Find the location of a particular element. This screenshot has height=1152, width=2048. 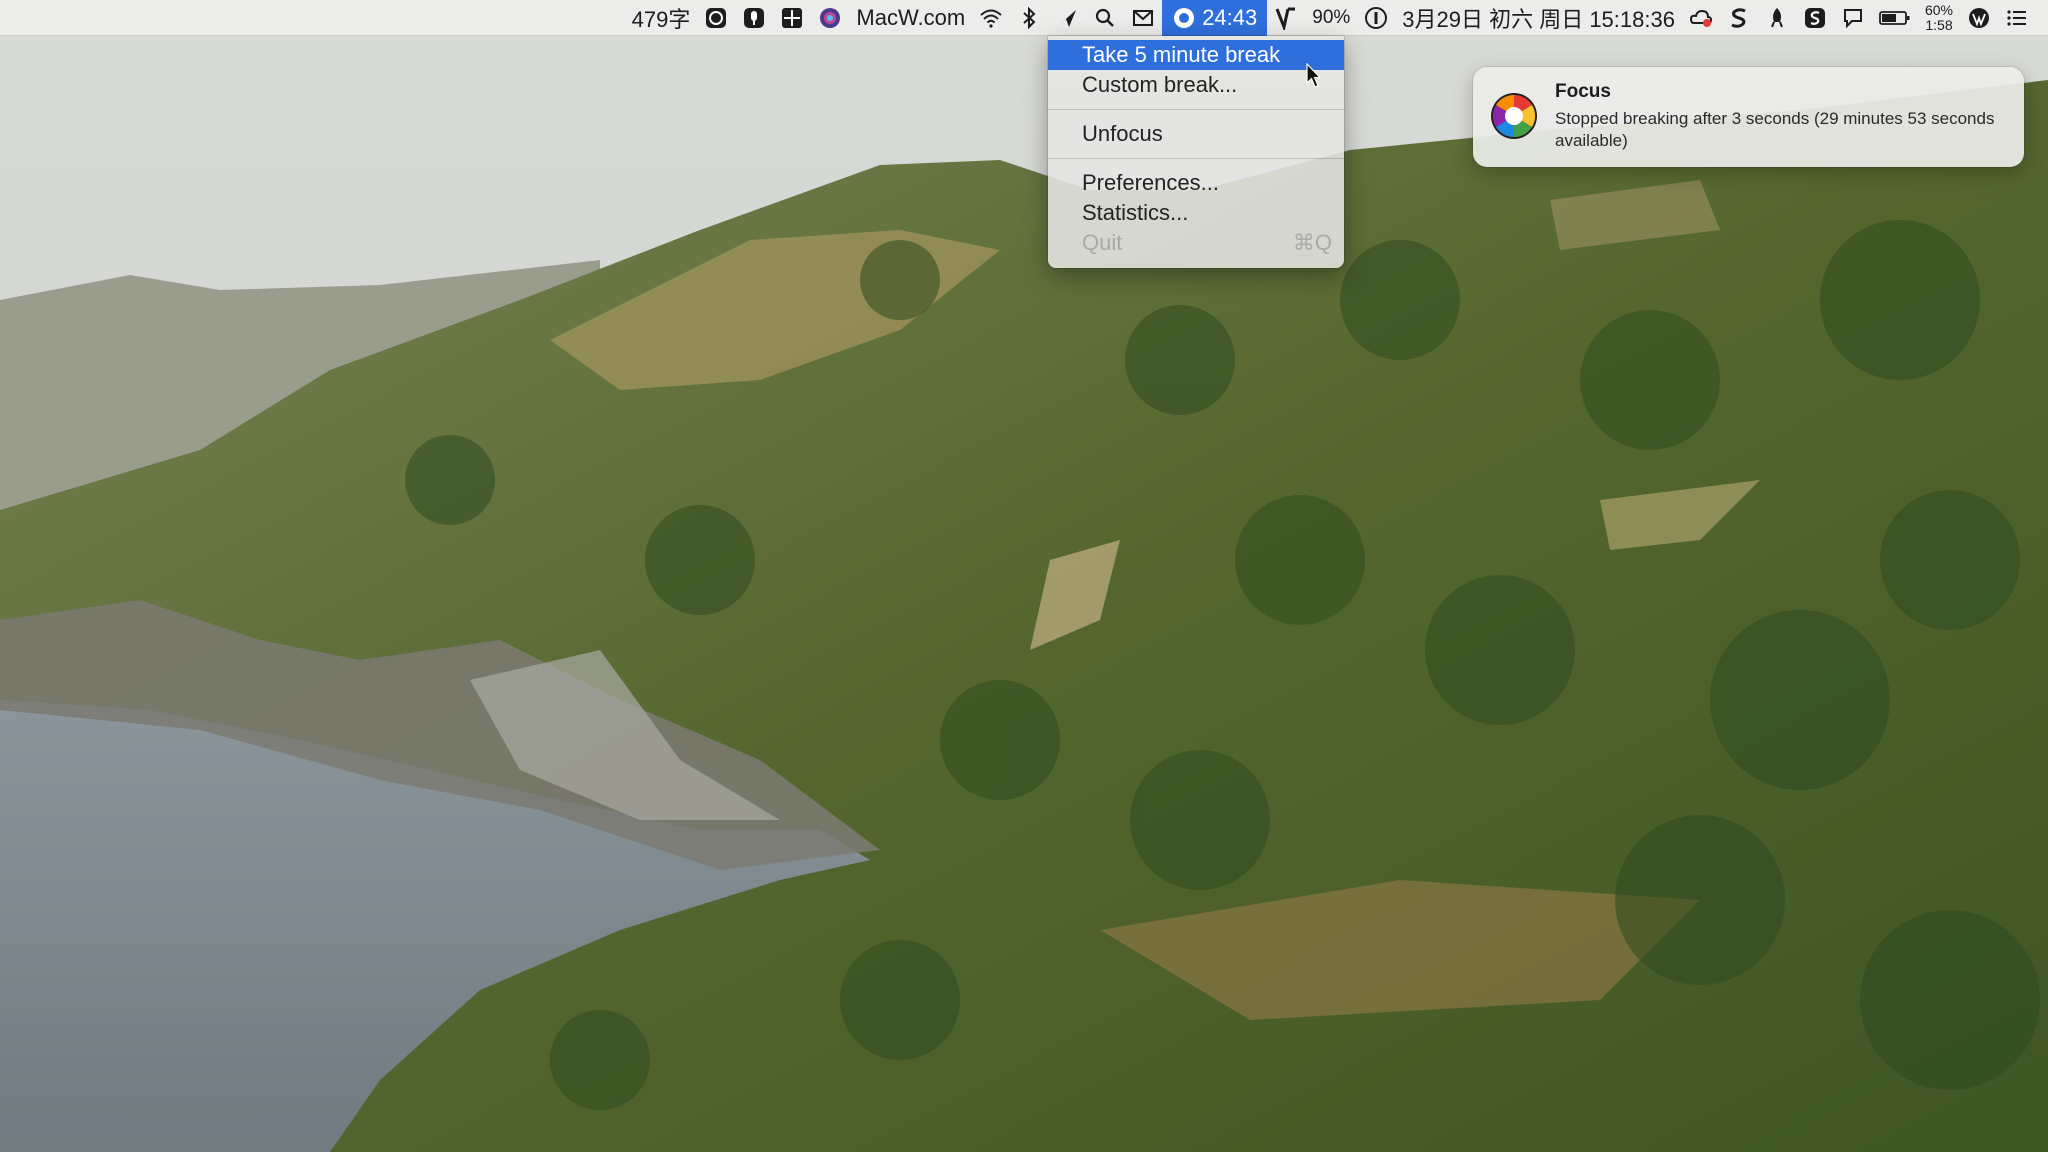

bluetooth-icon is located at coordinates (1029, 18).